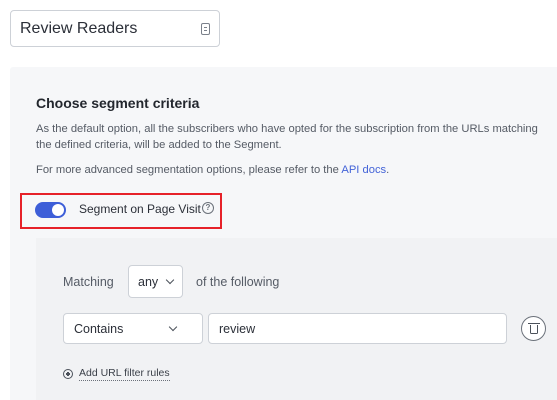 The width and height of the screenshot is (557, 400). Describe the element at coordinates (68, 374) in the screenshot. I see `plus-circle-icon` at that location.